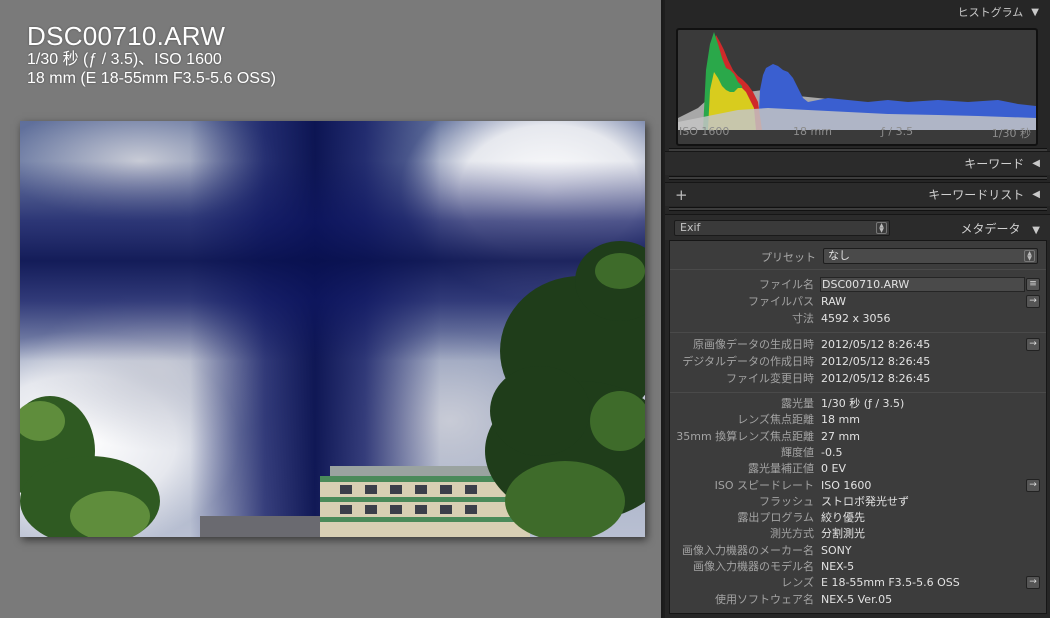  What do you see at coordinates (833, 469) in the screenshot?
I see `metadata-value: 0 EV` at bounding box center [833, 469].